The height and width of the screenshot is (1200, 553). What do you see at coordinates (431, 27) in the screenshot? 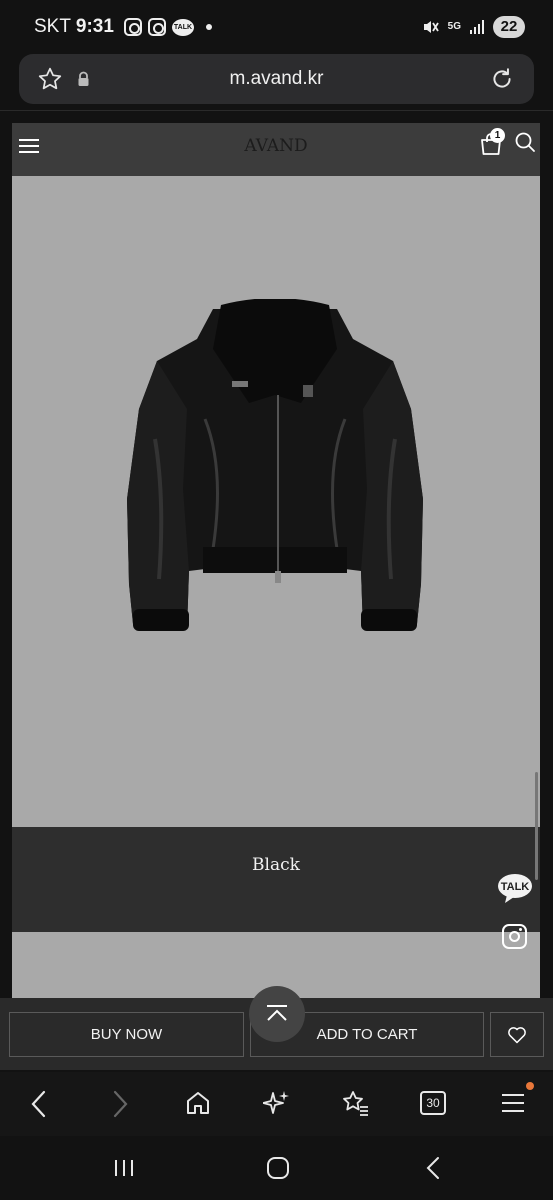
I see `mute-icon` at bounding box center [431, 27].